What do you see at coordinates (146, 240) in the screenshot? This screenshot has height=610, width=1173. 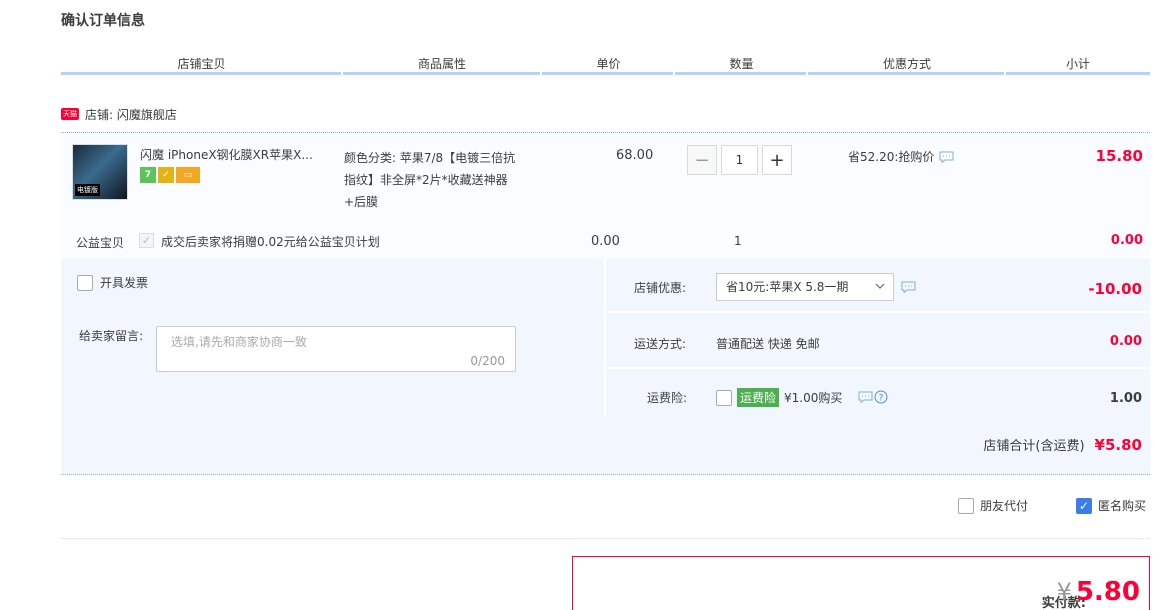 I see `charity-checkbox: ✓` at bounding box center [146, 240].